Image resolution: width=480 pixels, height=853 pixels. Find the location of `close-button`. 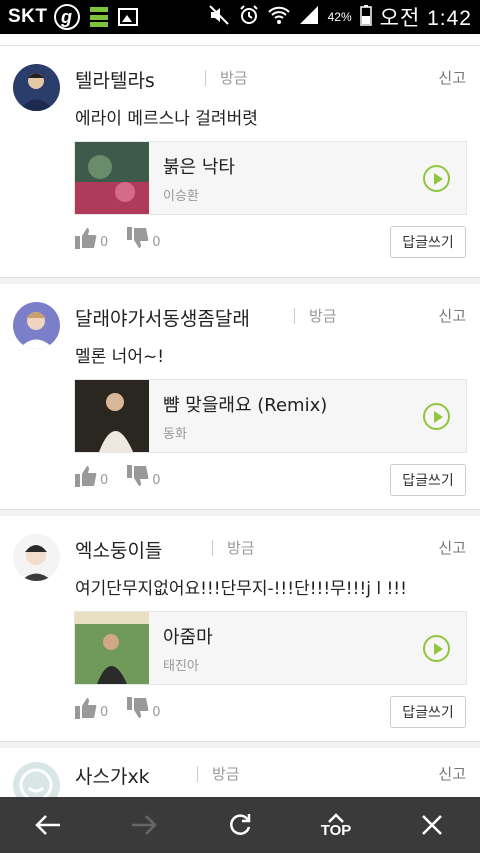

close-button is located at coordinates (432, 825).